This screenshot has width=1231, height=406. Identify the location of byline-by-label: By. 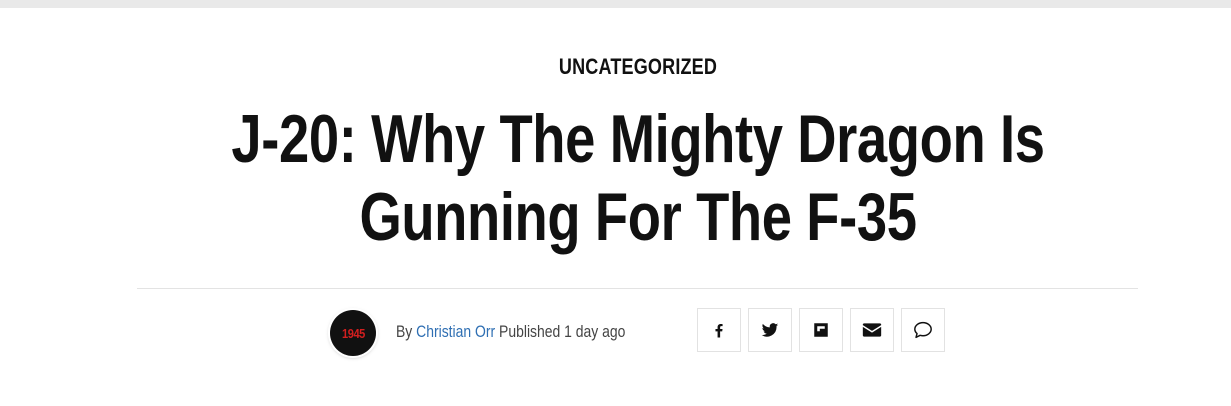
(404, 331).